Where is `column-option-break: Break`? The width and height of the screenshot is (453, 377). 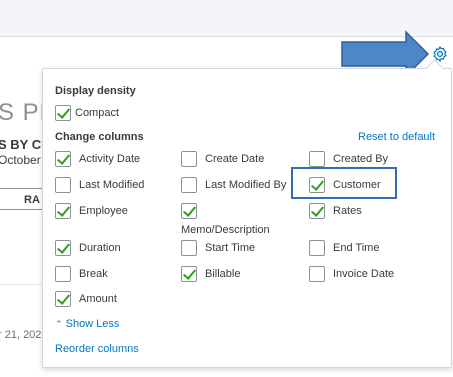
column-option-break: Break is located at coordinates (81, 274).